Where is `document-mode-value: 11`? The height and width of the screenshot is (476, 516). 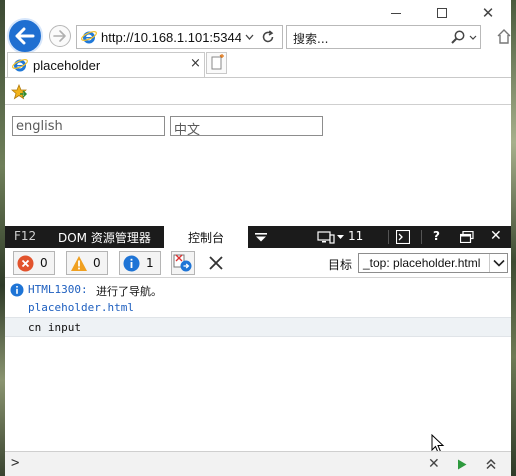 document-mode-value: 11 is located at coordinates (355, 236).